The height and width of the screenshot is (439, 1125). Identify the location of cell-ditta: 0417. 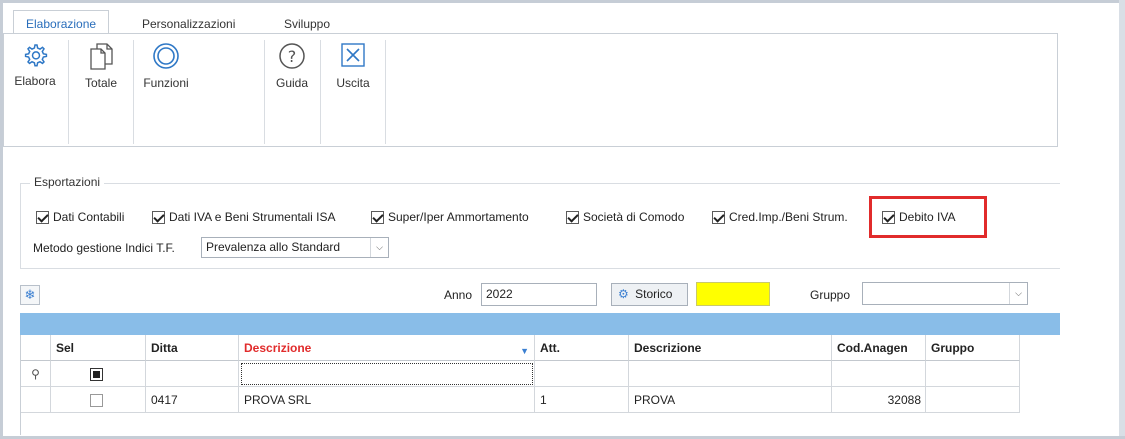
(192, 400).